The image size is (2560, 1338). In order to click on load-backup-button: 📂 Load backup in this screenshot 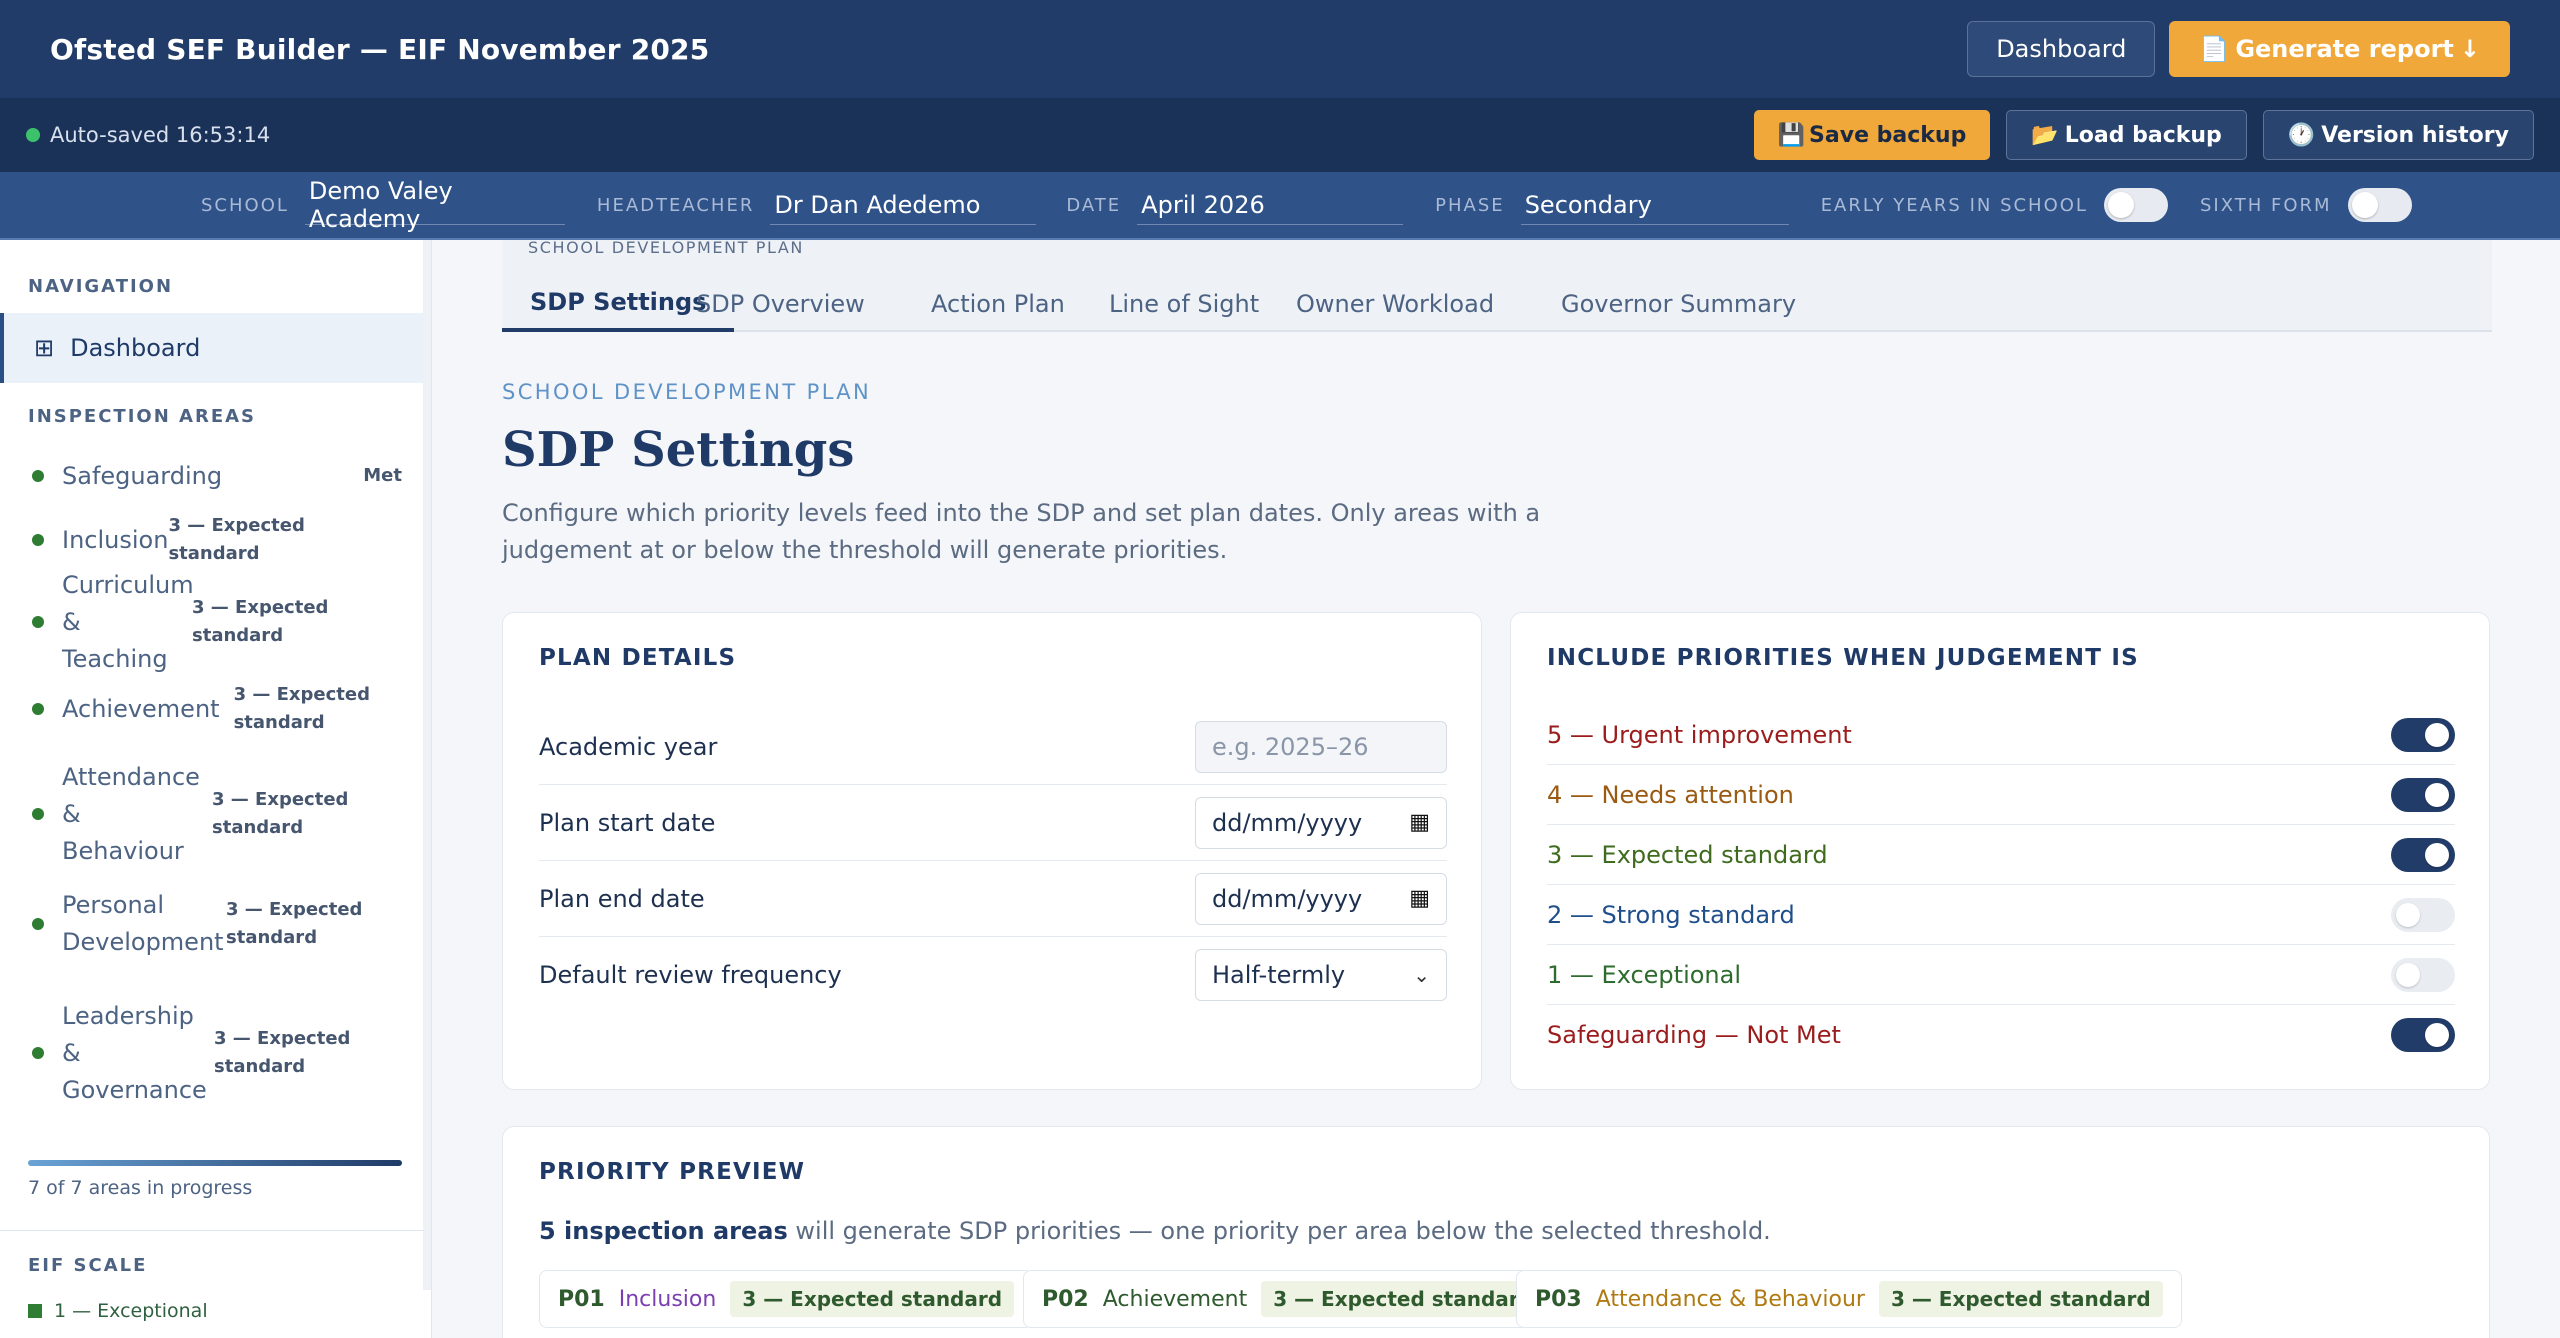, I will do `click(2126, 135)`.